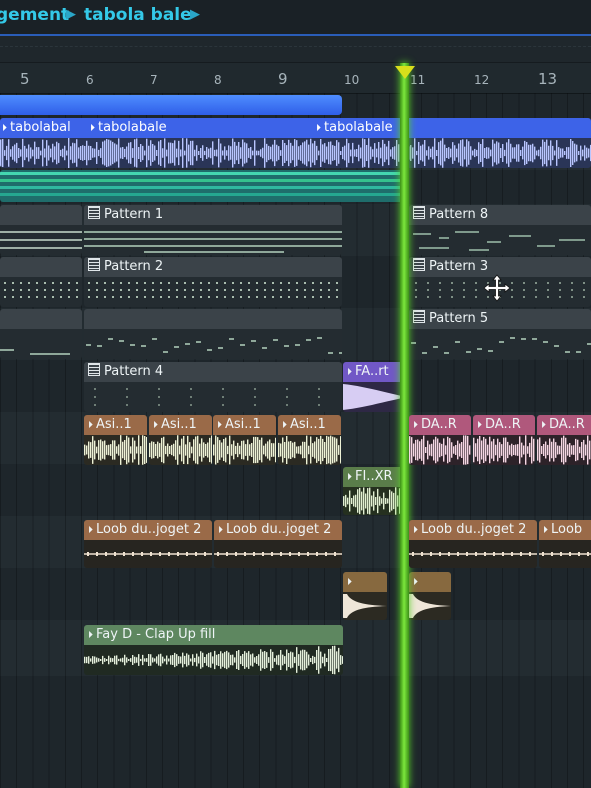  What do you see at coordinates (134, 371) in the screenshot?
I see `clip-label: Pattern 4` at bounding box center [134, 371].